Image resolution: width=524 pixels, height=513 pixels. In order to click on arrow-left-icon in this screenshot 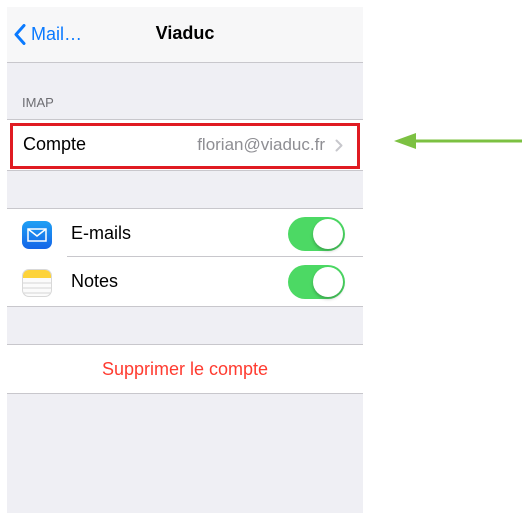, I will do `click(458, 141)`.